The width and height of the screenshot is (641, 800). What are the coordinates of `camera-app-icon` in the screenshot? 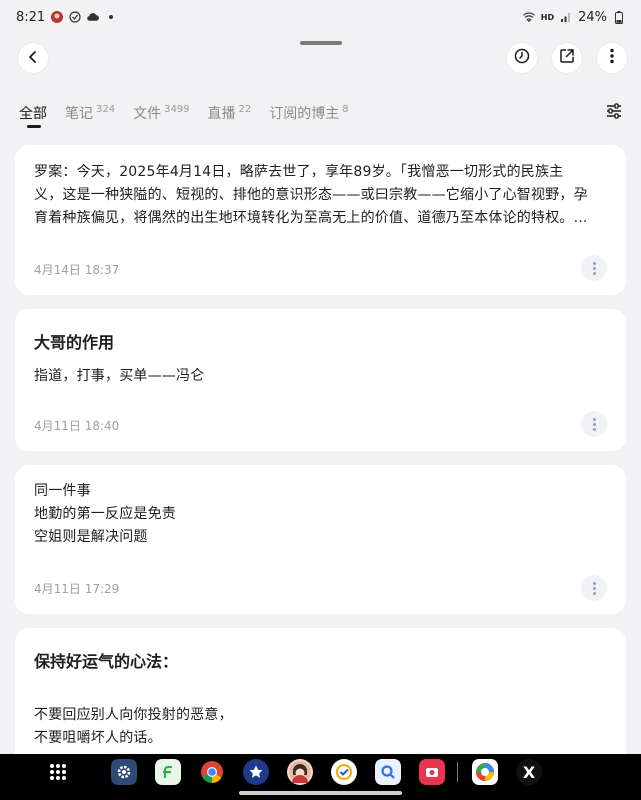 It's located at (432, 772).